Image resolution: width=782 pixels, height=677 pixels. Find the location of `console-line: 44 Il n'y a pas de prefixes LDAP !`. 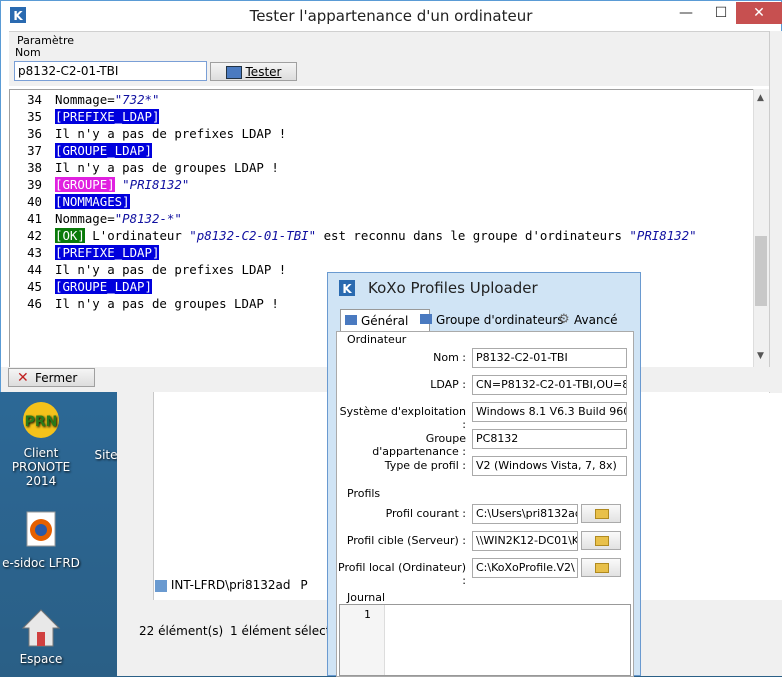

console-line: 44 Il n'y a pas de prefixes LDAP ! is located at coordinates (148, 269).